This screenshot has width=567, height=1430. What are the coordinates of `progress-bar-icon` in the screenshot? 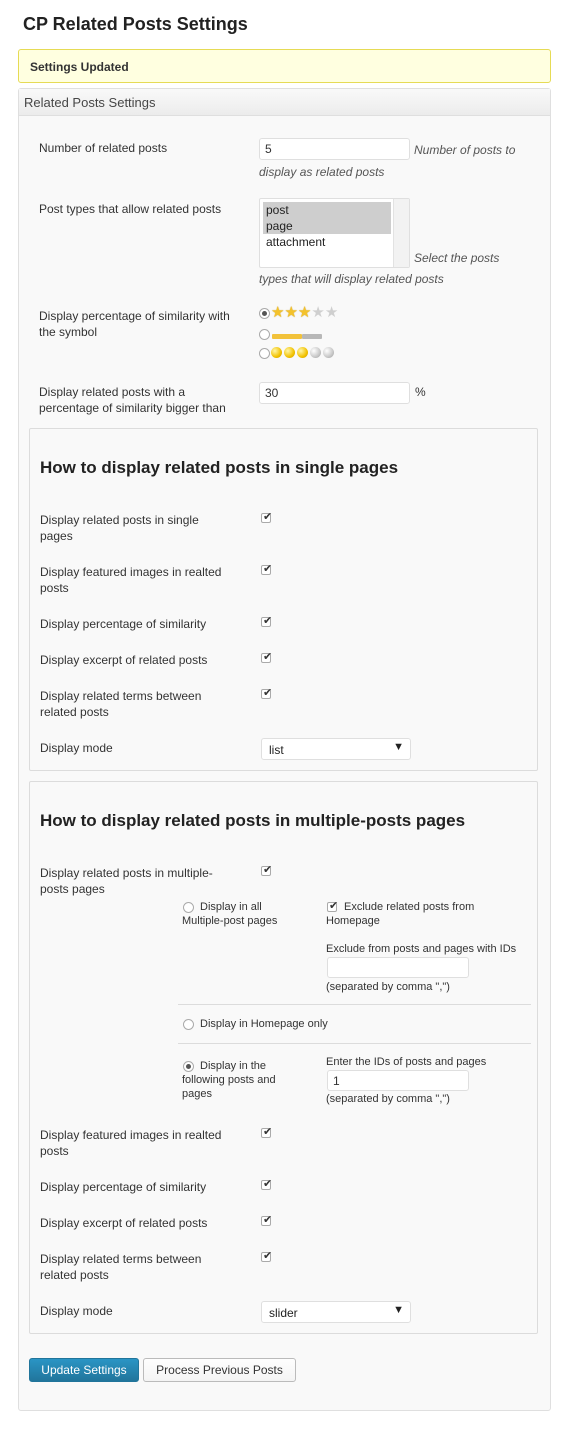 It's located at (287, 336).